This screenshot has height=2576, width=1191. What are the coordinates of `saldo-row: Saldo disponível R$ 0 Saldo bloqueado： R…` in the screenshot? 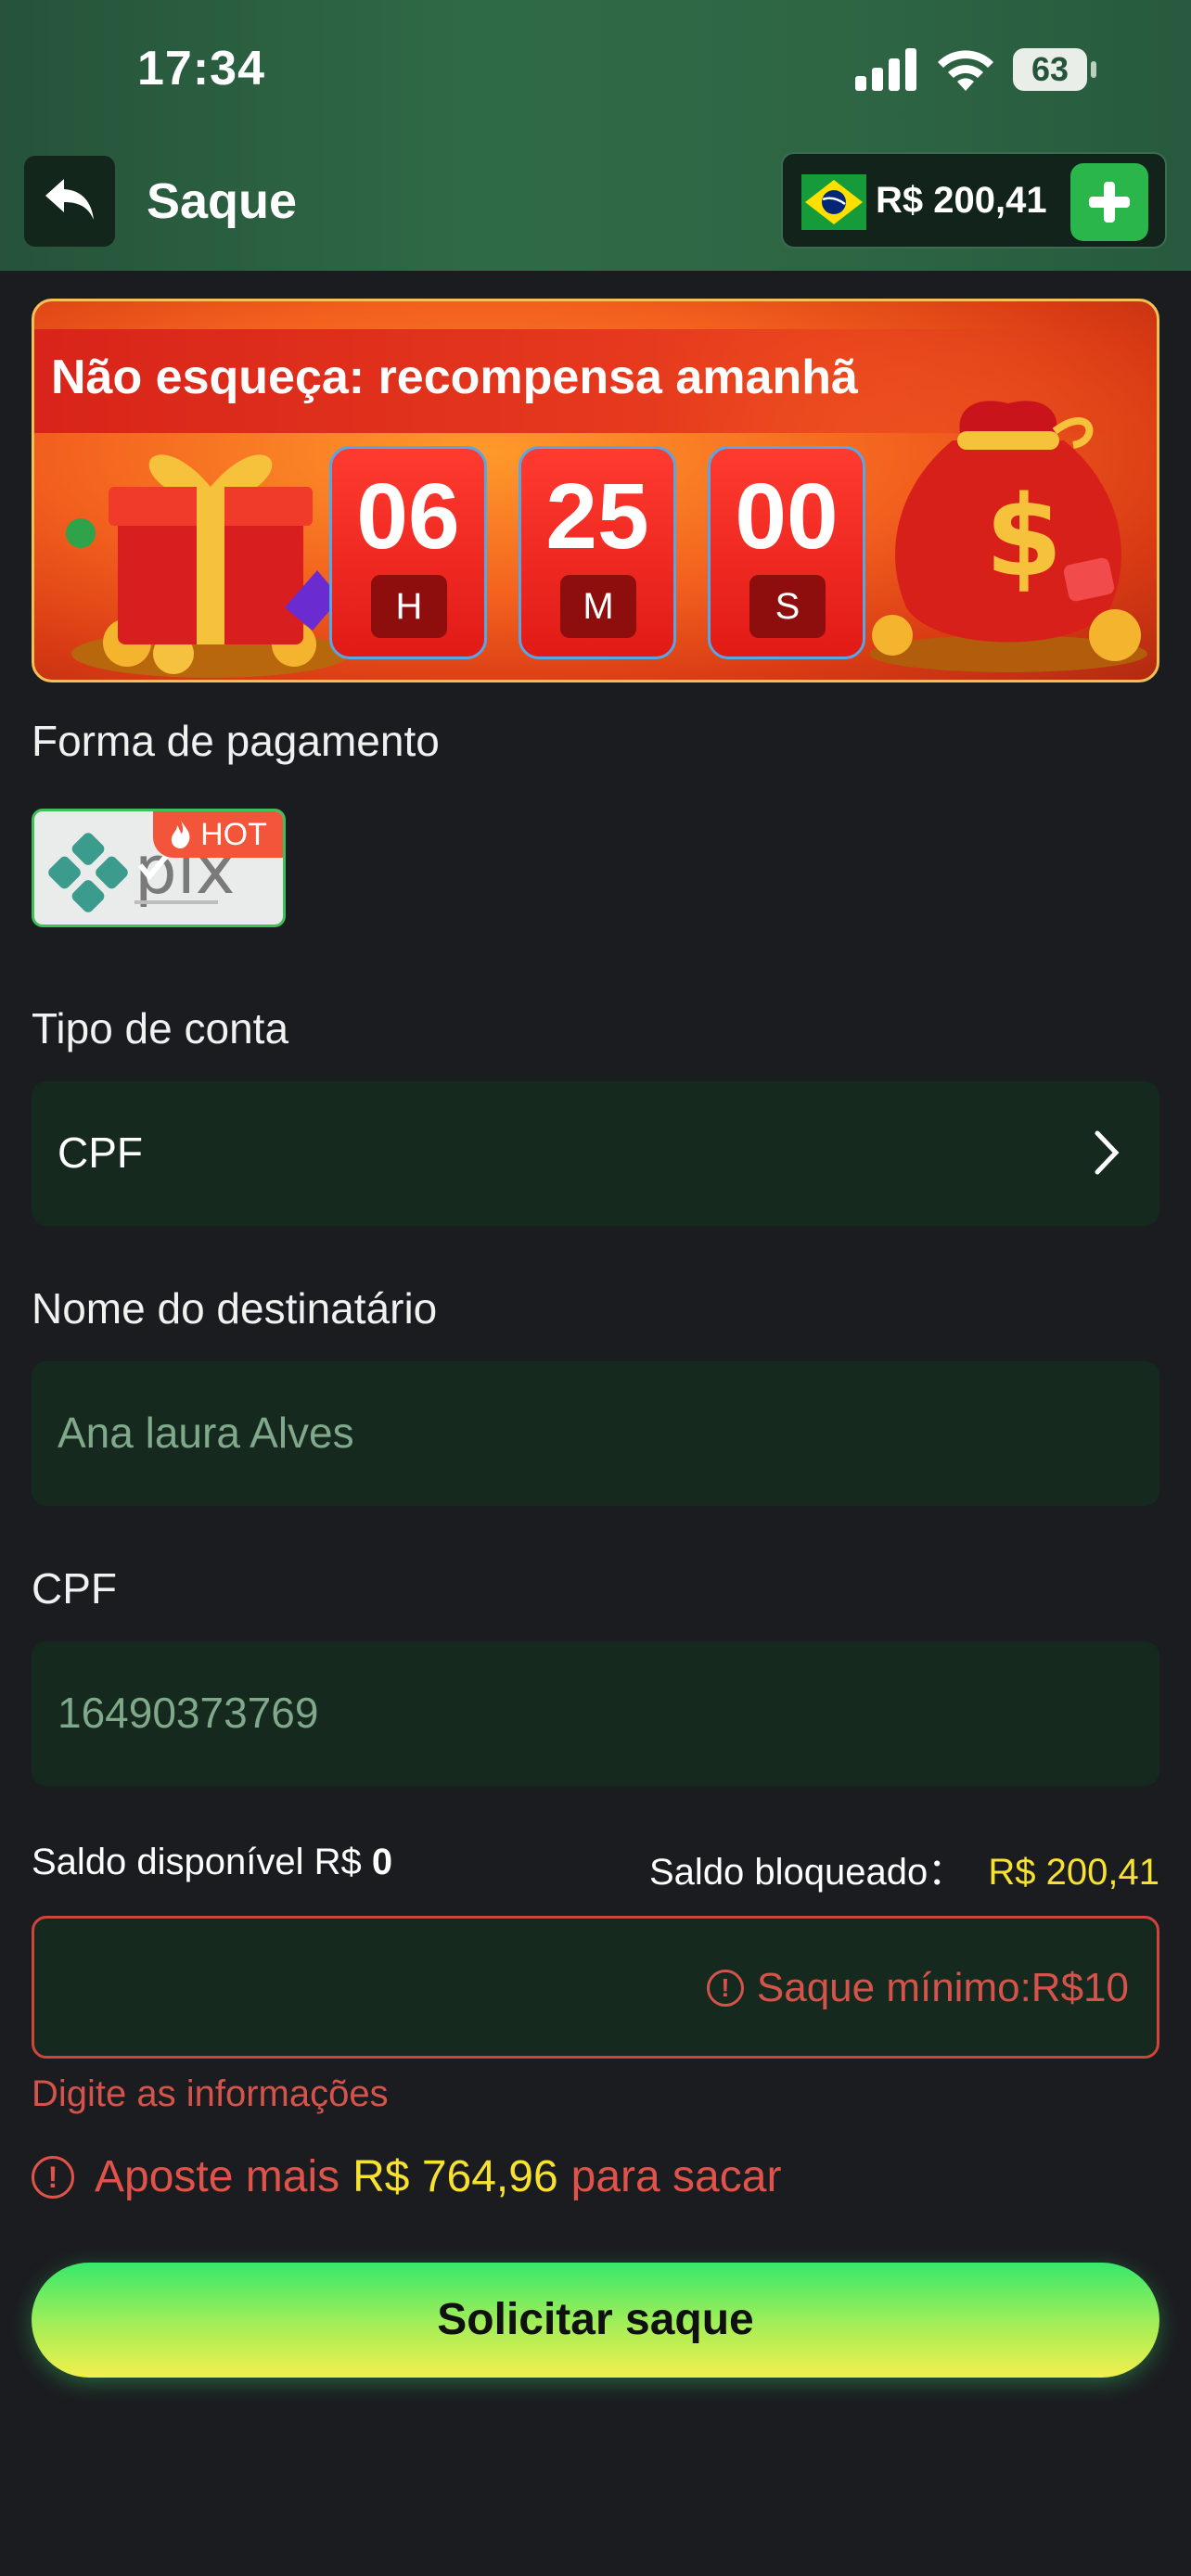 It's located at (595, 1868).